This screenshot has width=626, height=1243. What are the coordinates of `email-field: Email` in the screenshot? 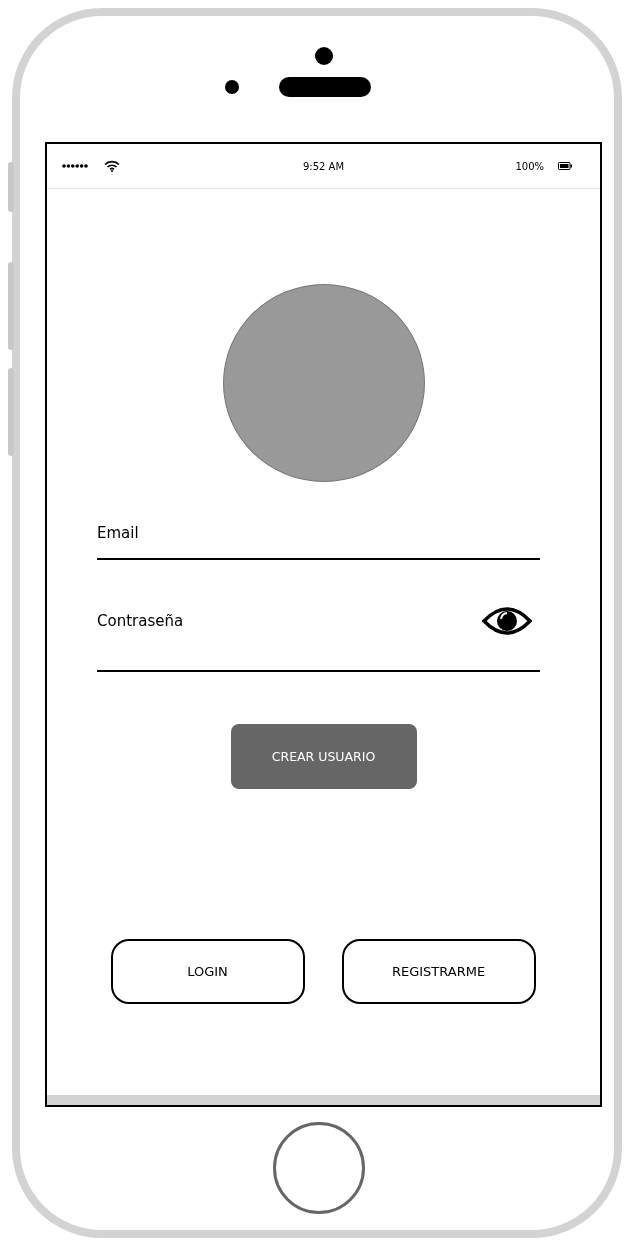 It's located at (318, 532).